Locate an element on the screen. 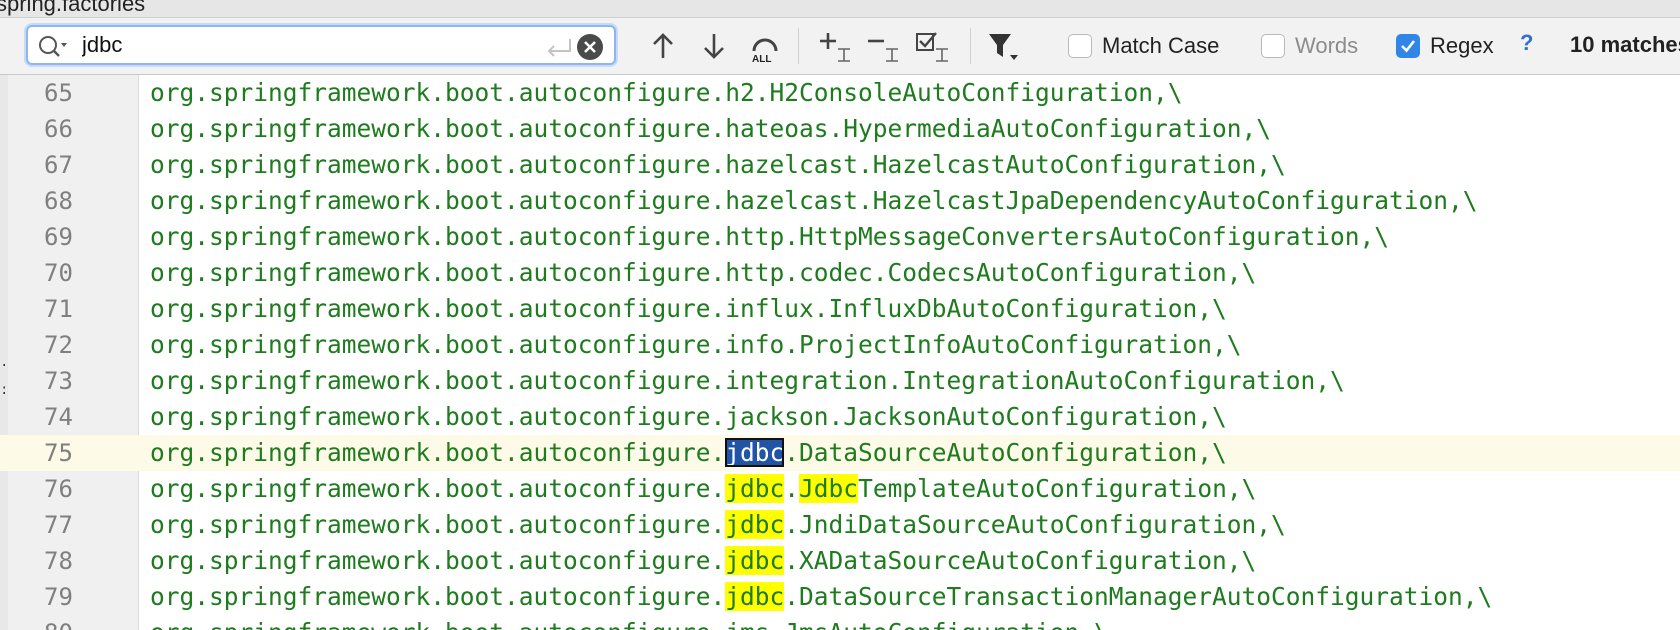  search-match: Jdbc is located at coordinates (829, 488).